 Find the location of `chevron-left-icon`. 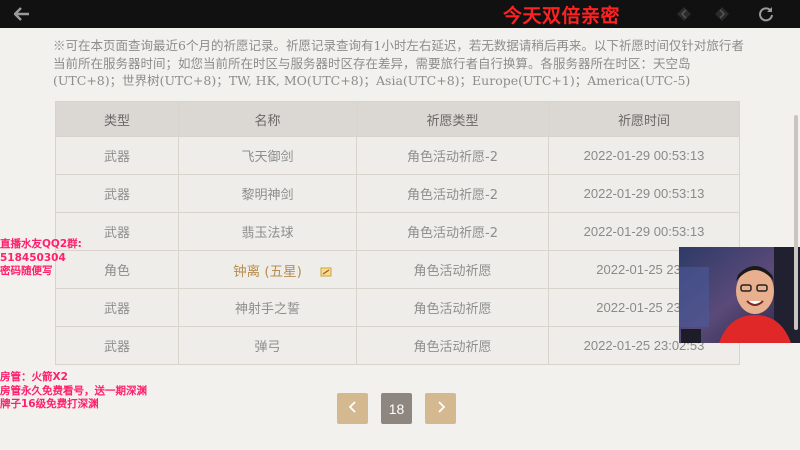

chevron-left-icon is located at coordinates (353, 408).